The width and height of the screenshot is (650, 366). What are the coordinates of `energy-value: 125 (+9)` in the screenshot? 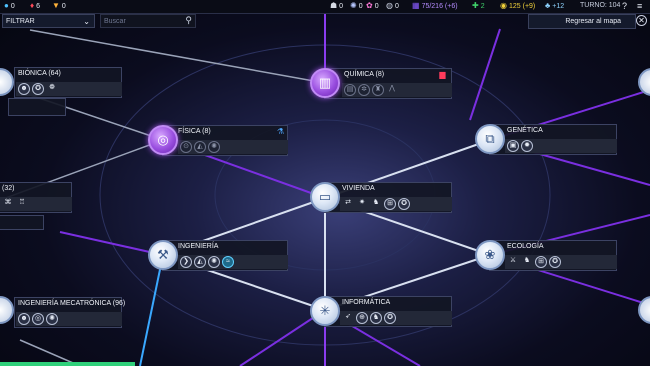 It's located at (522, 6).